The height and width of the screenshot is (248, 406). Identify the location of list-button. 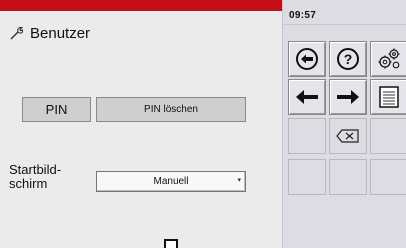
(388, 97).